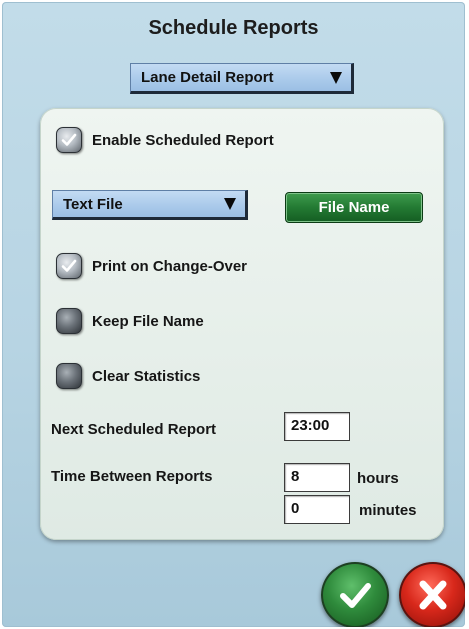 The image size is (469, 629). Describe the element at coordinates (183, 140) in the screenshot. I see `enable-scheduled-report-label: Enable Scheduled Report` at that location.